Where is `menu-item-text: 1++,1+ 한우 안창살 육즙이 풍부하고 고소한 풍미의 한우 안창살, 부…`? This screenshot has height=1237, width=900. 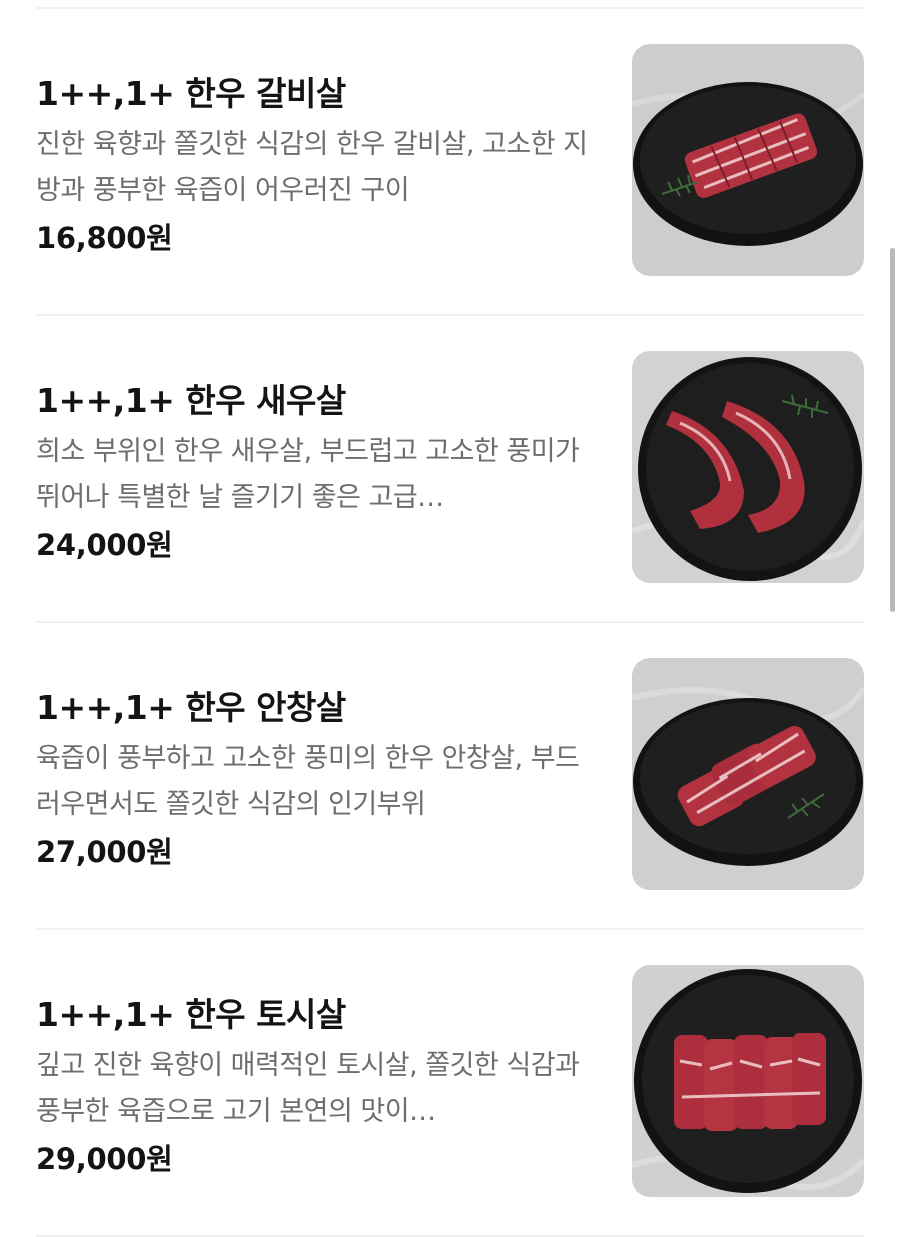 menu-item-text: 1++,1+ 한우 안창살 육즙이 풍부하고 고소한 풍미의 한우 안창살, 부… is located at coordinates (316, 780).